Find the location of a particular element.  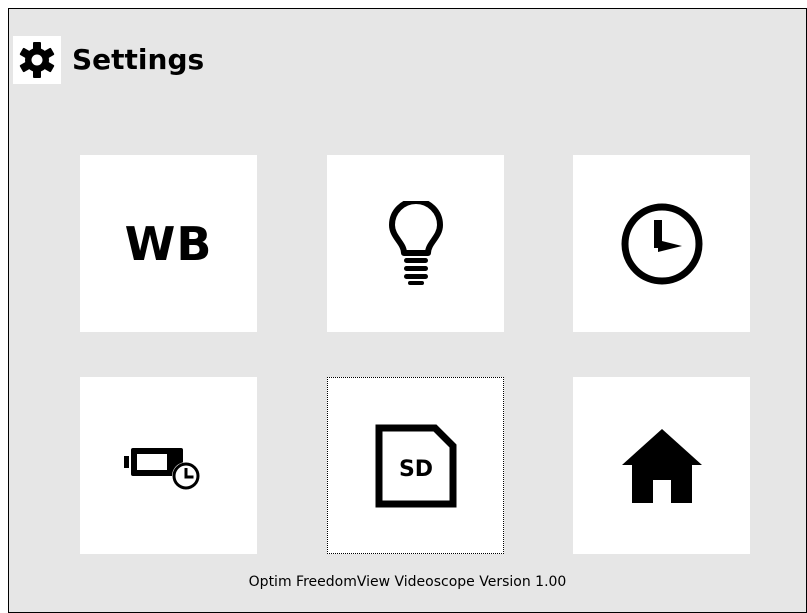

white-balance-button: WB is located at coordinates (168, 243).